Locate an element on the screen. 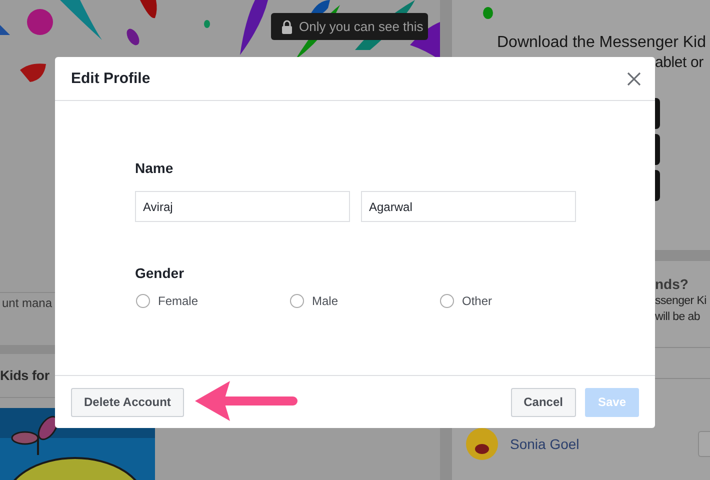  heading-text: ablet or is located at coordinates (679, 63).